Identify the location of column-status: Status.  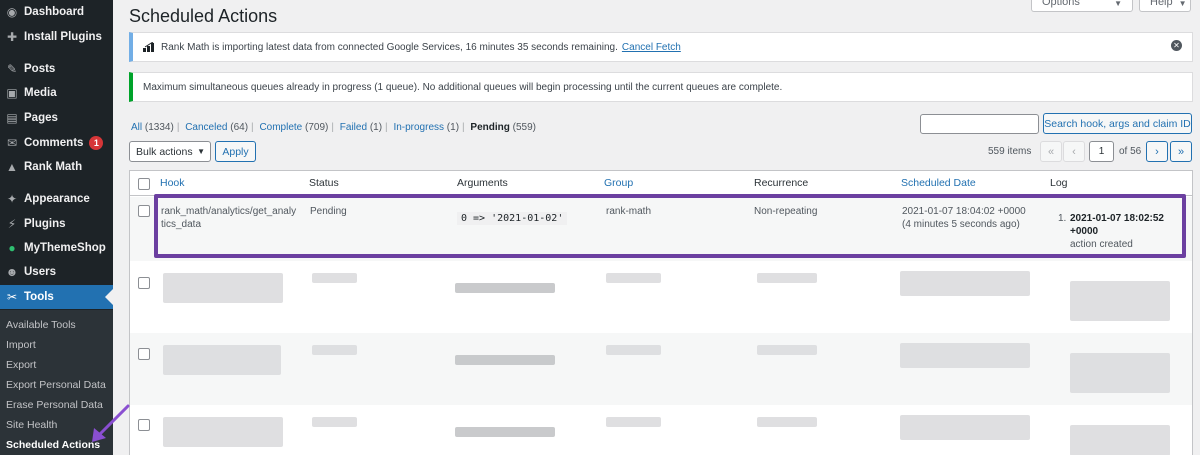
(324, 183).